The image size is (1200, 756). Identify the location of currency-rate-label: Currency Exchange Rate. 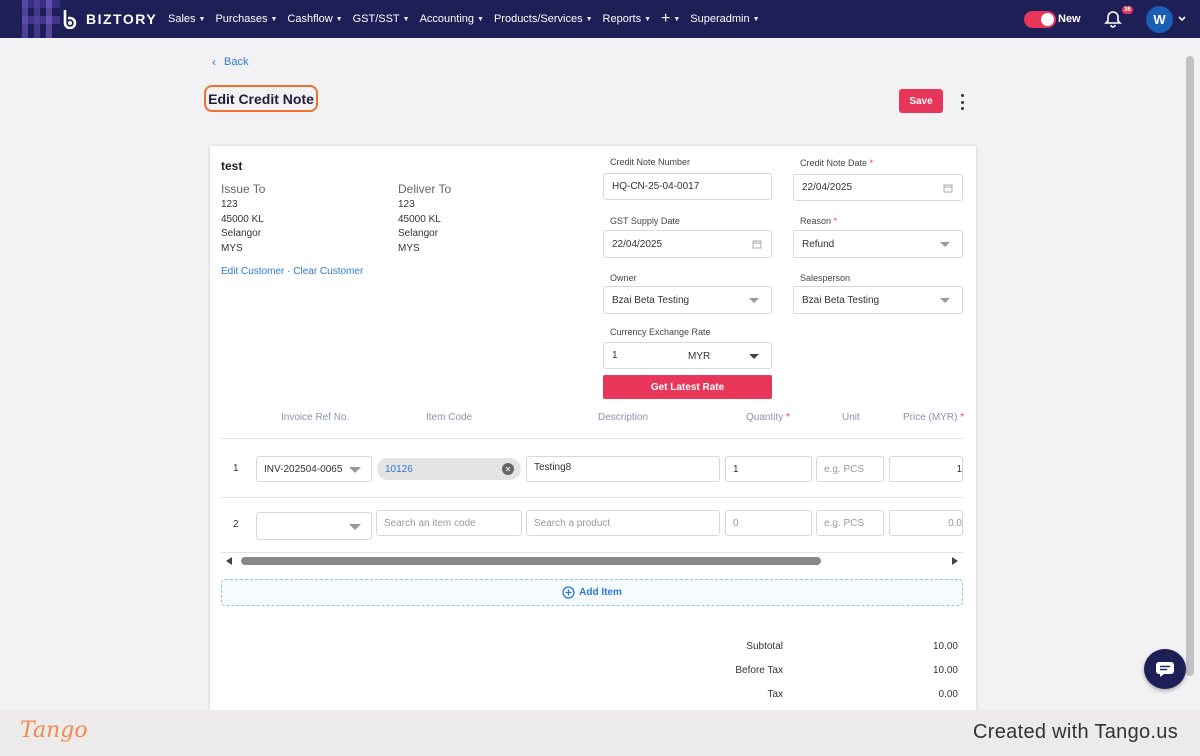
(660, 332).